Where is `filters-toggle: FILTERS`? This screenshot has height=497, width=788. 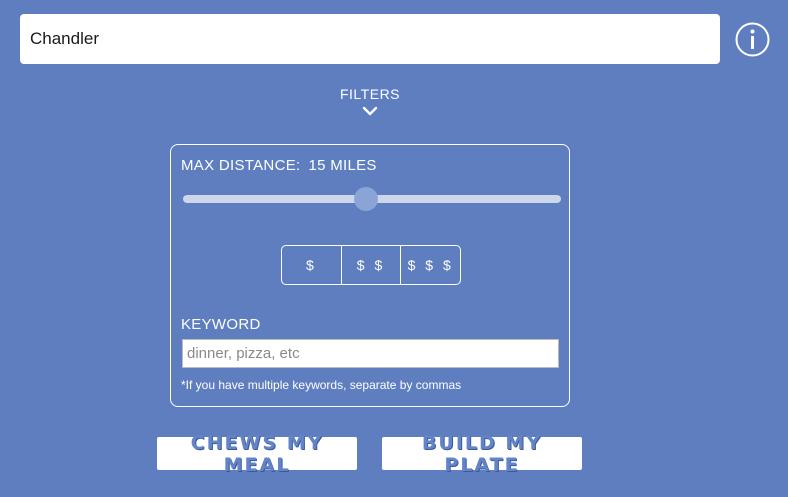 filters-toggle: FILTERS is located at coordinates (370, 105).